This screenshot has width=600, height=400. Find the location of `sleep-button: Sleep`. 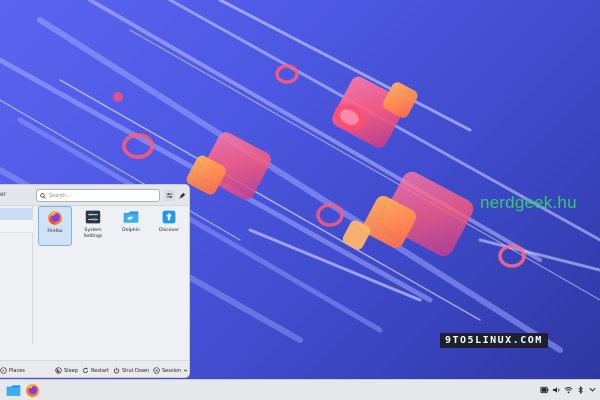

sleep-button: Sleep is located at coordinates (66, 370).